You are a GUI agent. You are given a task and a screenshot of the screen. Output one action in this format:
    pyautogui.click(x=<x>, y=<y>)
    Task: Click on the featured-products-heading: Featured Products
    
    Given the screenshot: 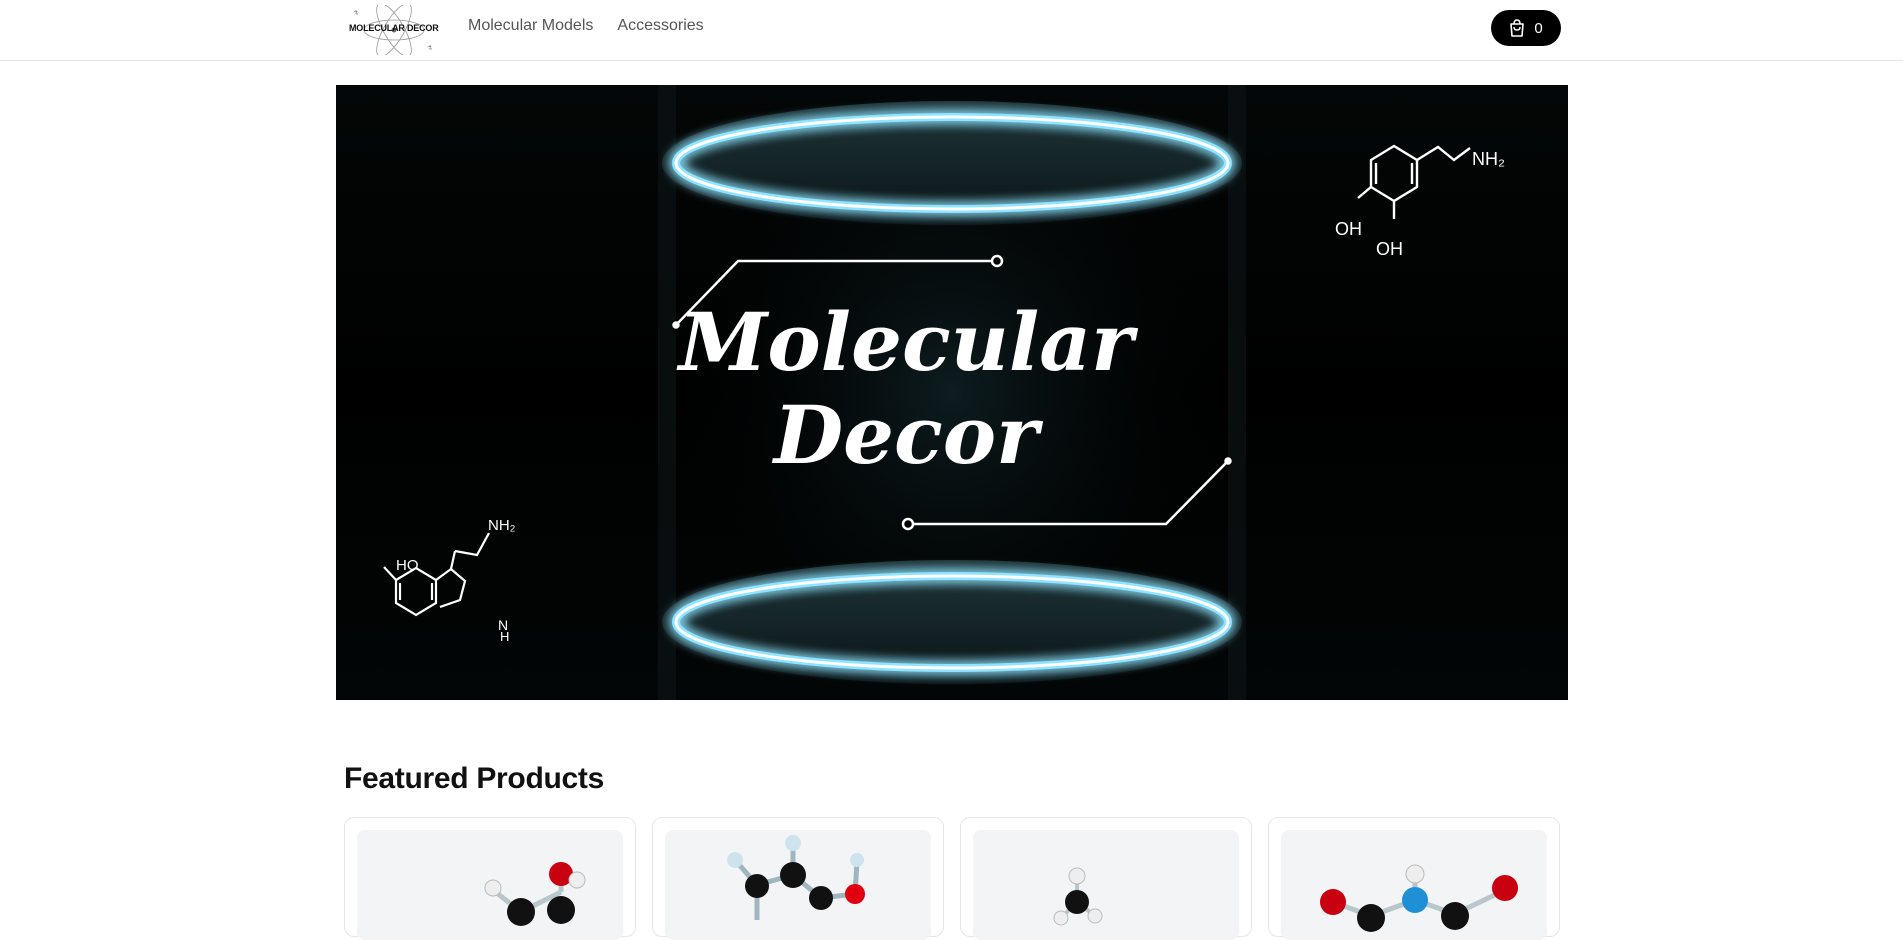 What is the action you would take?
    pyautogui.click(x=474, y=778)
    